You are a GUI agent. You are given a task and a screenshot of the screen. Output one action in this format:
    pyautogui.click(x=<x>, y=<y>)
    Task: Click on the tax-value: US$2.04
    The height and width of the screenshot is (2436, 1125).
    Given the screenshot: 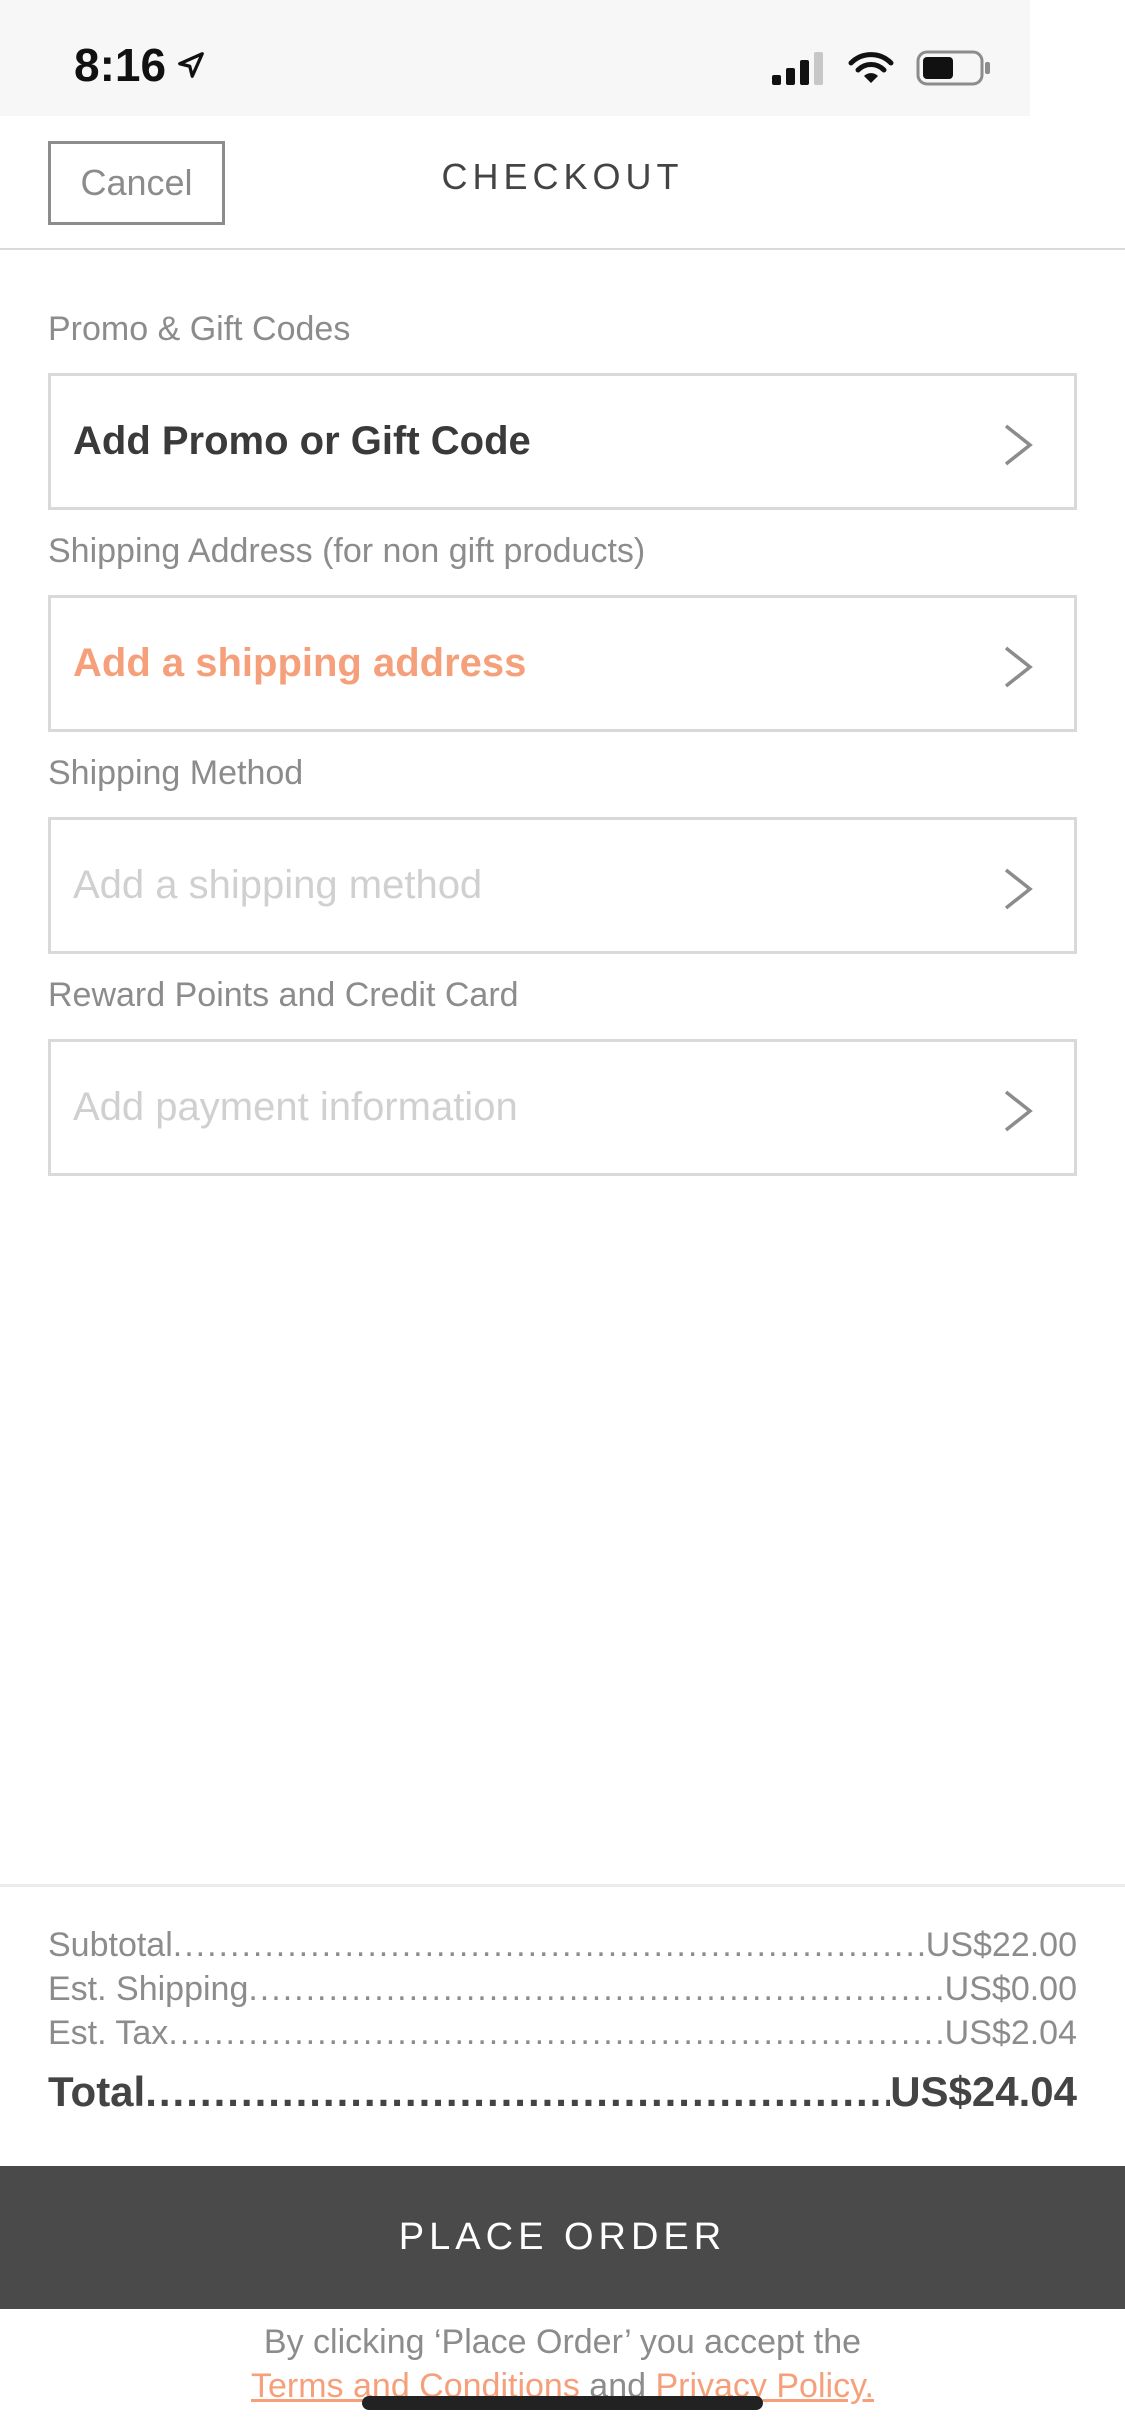 What is the action you would take?
    pyautogui.click(x=1010, y=2033)
    